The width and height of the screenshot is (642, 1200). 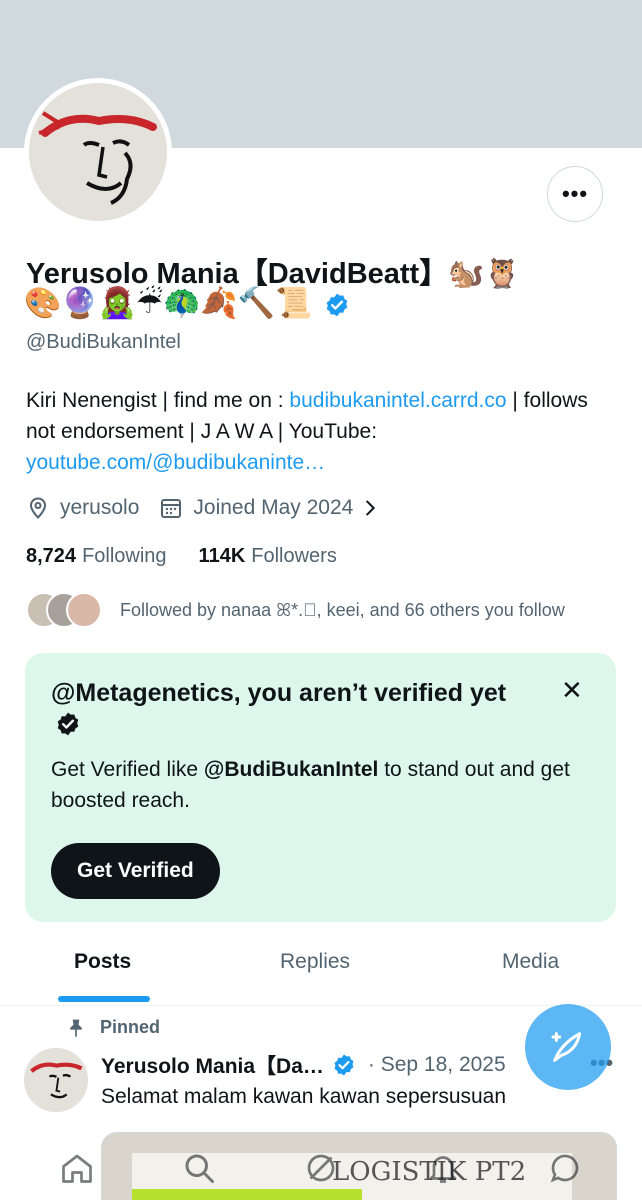 I want to click on joined-date: Joined May 2024, so click(x=270, y=508).